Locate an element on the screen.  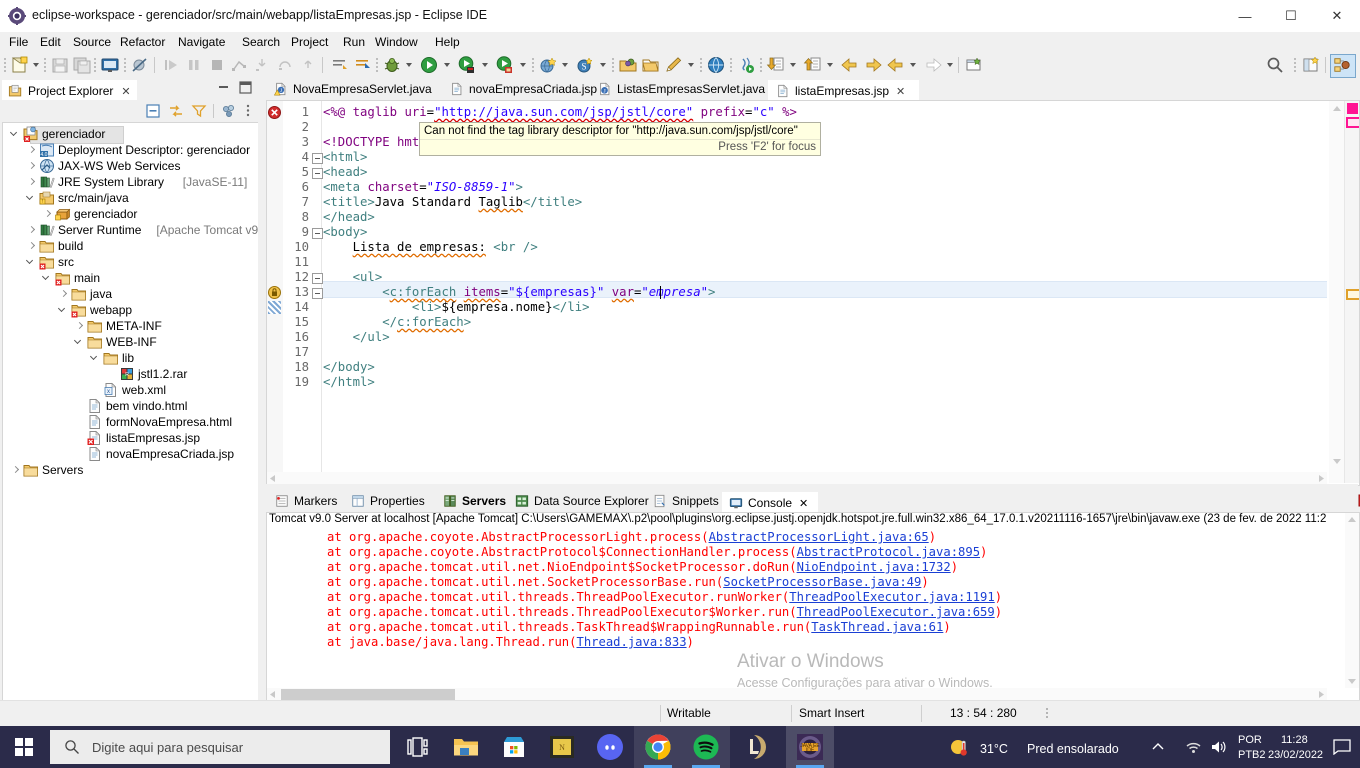
tray-language-secondary: PTB2 is located at coordinates (1252, 755).